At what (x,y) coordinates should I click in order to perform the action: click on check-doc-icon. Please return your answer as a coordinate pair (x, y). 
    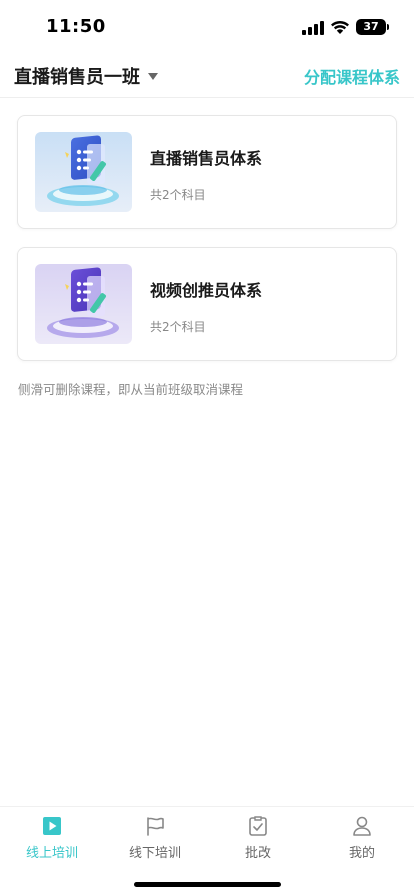
    Looking at the image, I should click on (258, 826).